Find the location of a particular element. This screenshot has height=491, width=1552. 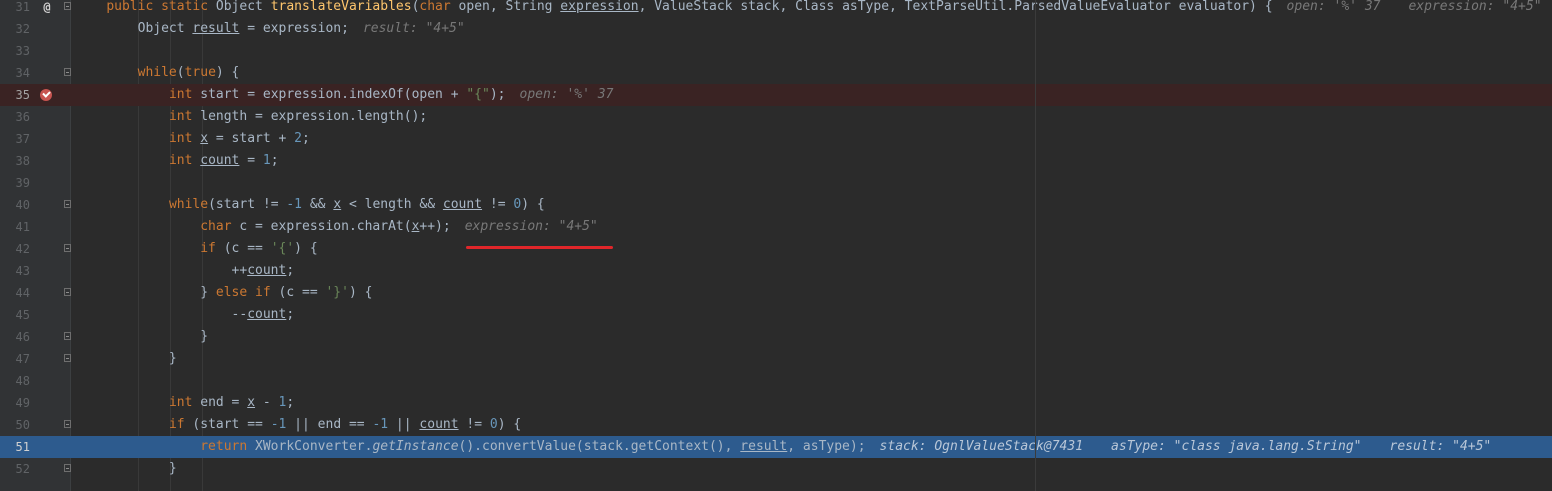

code-token: -1 is located at coordinates (380, 424).